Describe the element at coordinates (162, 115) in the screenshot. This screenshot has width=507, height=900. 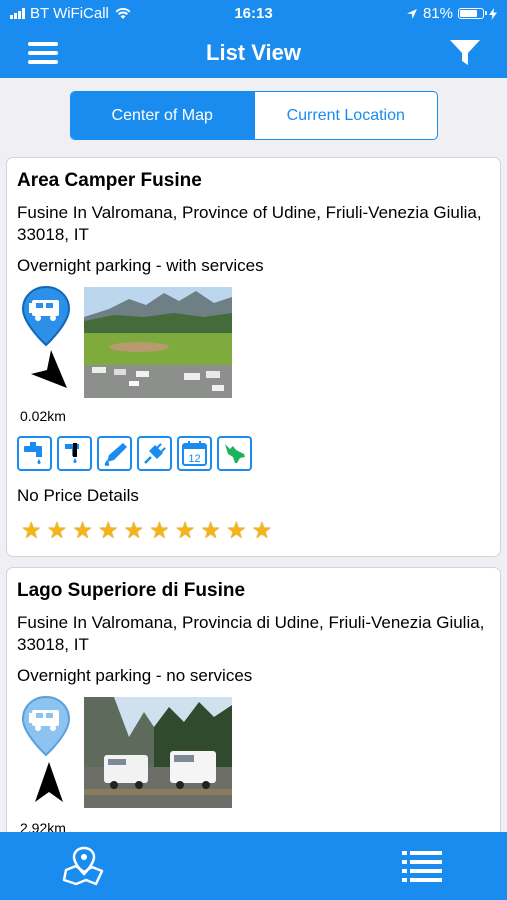
I see `segment-center-of-map: Center of Map` at that location.